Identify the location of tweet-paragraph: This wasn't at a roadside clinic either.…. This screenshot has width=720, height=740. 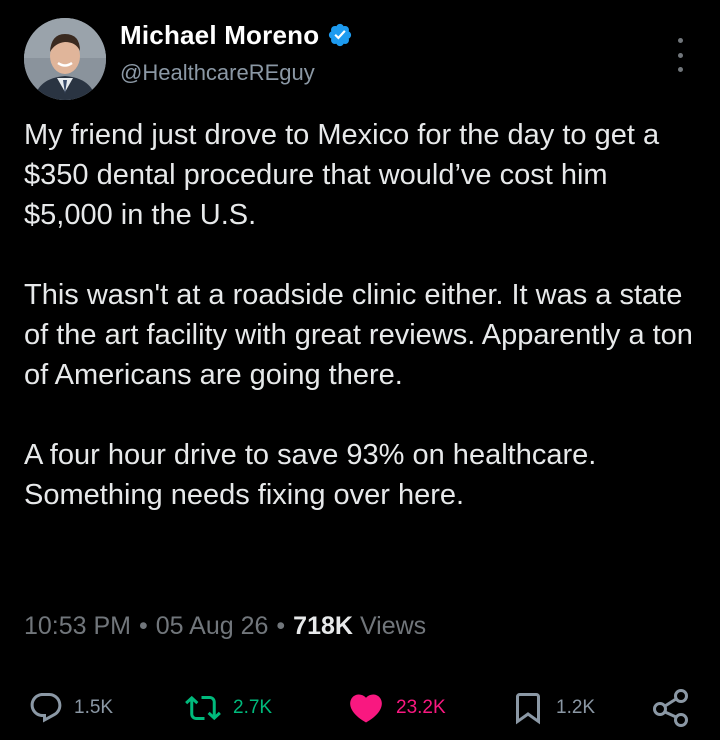
(358, 335).